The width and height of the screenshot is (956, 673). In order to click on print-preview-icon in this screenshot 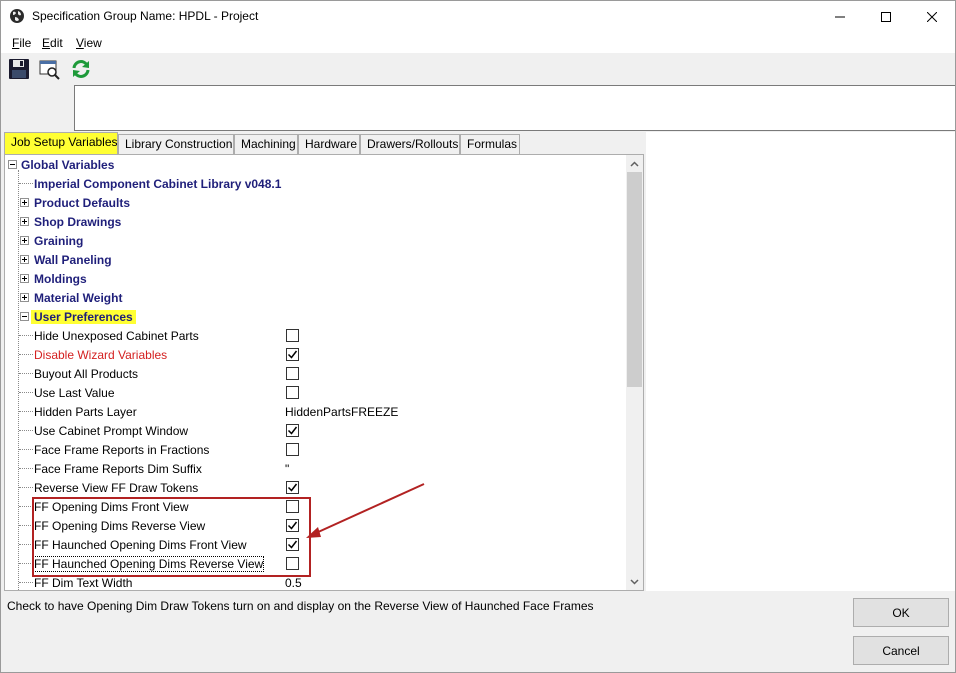, I will do `click(49, 70)`.